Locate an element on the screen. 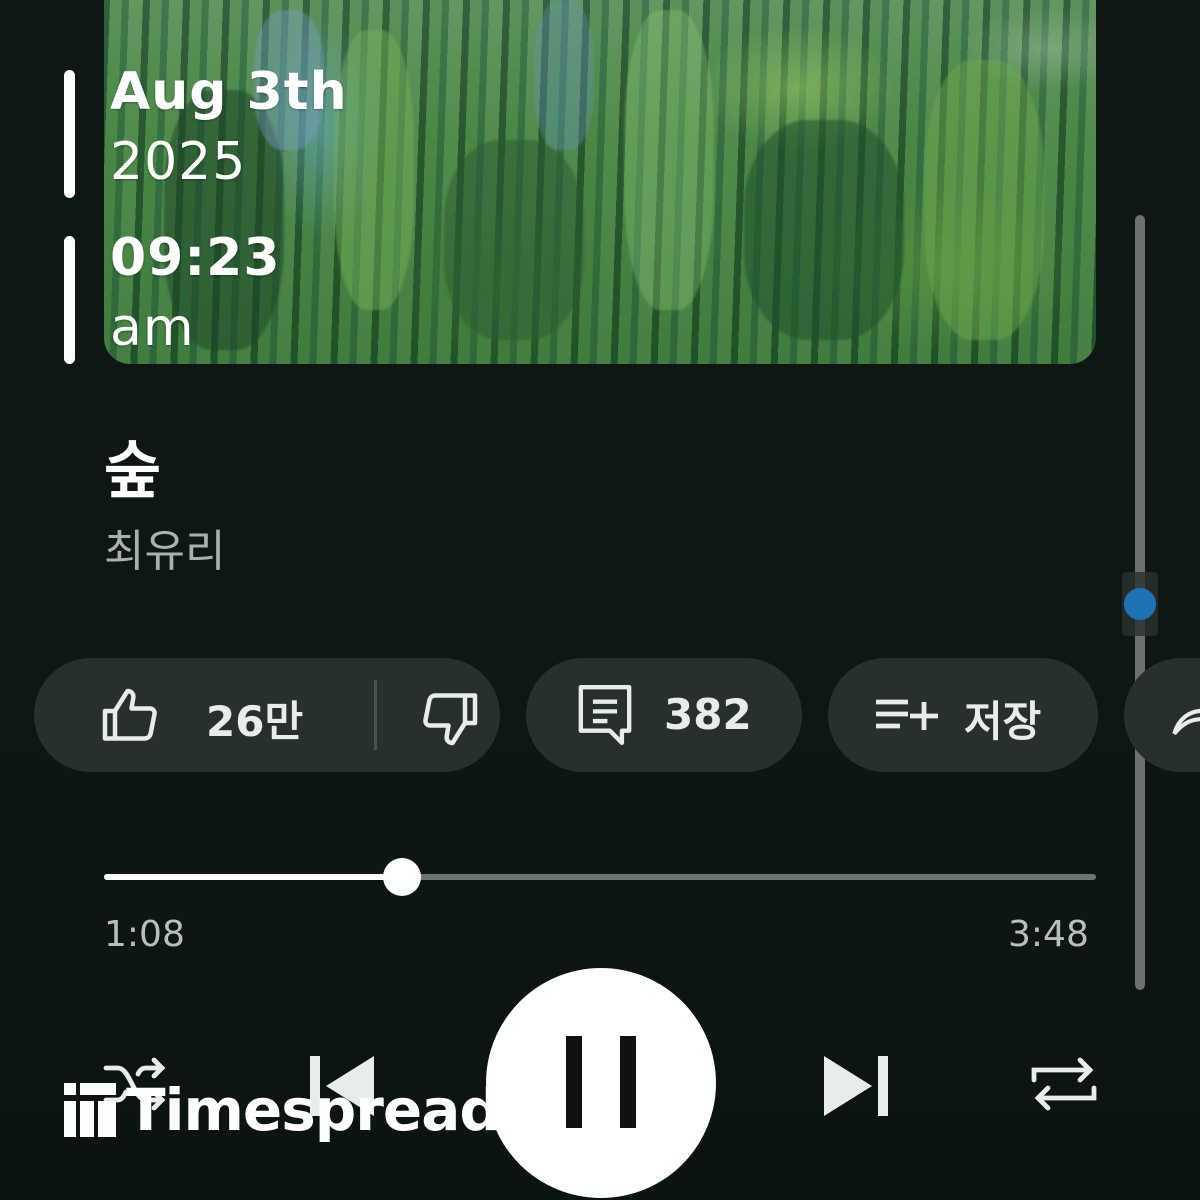 Image resolution: width=1200 pixels, height=1200 pixels. playback-progress-bar is located at coordinates (600, 877).